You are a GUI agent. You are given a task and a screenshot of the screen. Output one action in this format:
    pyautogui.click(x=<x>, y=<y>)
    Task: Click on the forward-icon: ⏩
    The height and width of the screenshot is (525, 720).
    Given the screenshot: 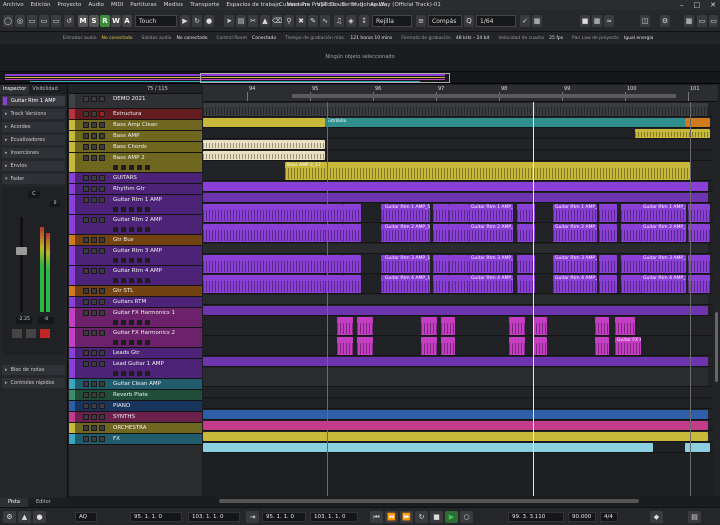 What is the action you would take?
    pyautogui.click(x=406, y=517)
    